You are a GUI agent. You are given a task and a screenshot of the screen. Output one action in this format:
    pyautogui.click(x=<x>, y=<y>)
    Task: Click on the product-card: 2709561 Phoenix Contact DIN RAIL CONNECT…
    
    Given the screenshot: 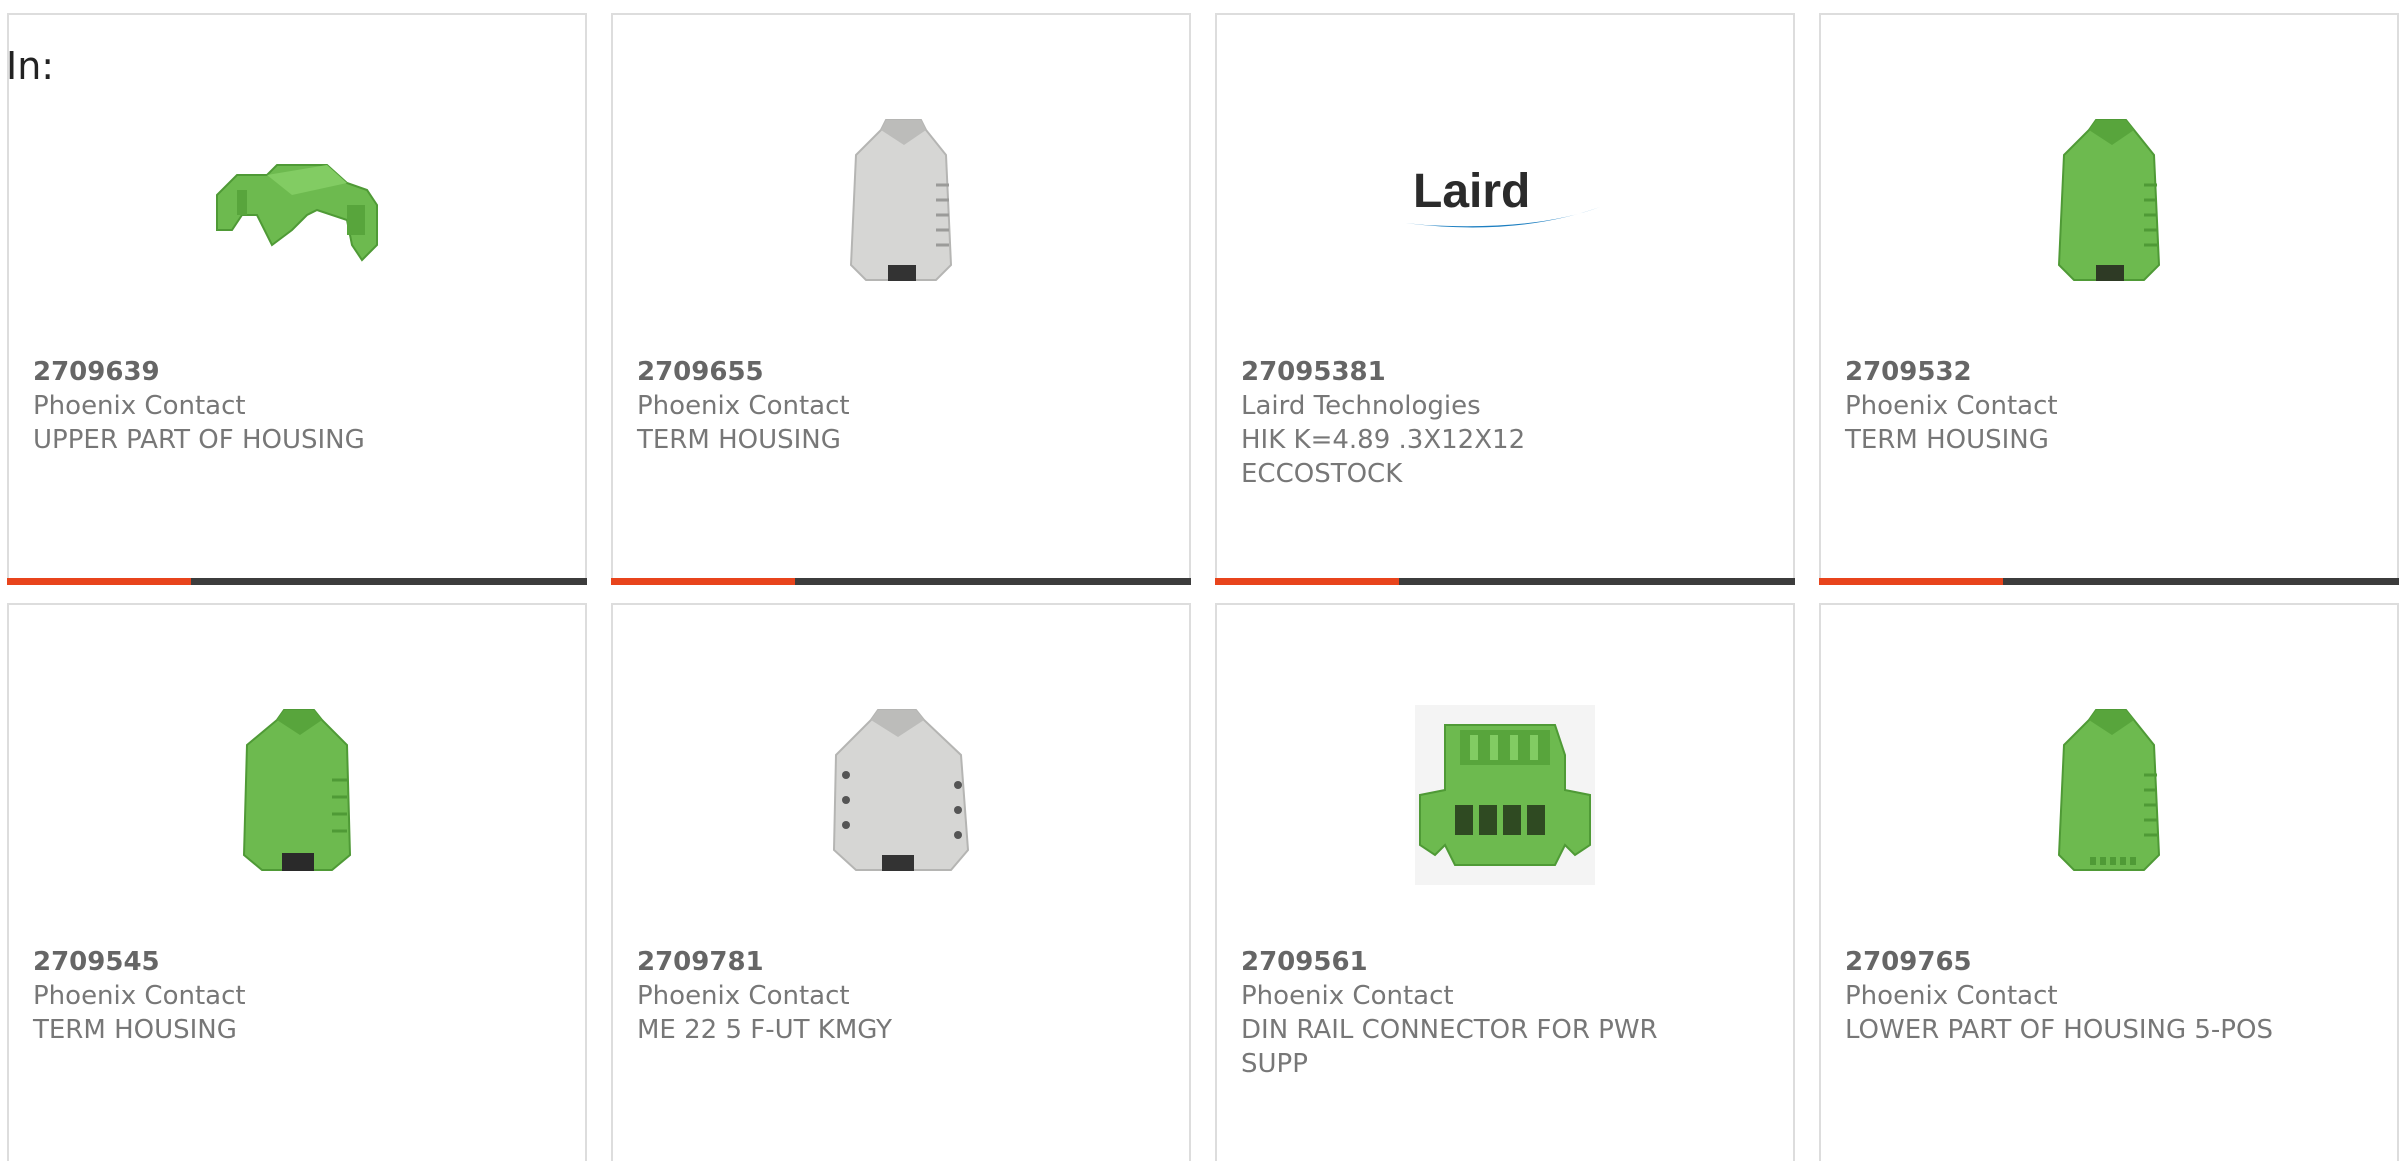 What is the action you would take?
    pyautogui.click(x=1505, y=882)
    